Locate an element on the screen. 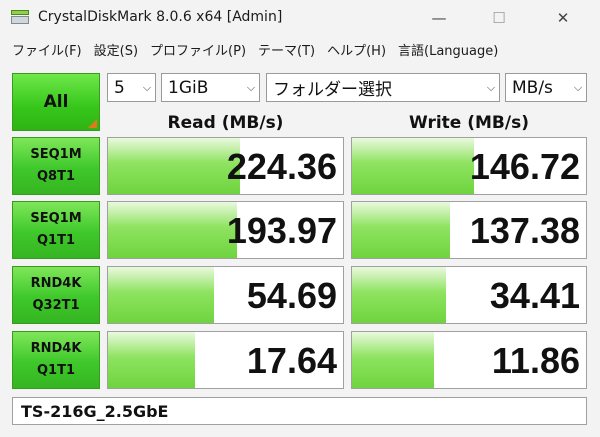 This screenshot has width=600, height=437. read-value: 17.64 is located at coordinates (291, 360).